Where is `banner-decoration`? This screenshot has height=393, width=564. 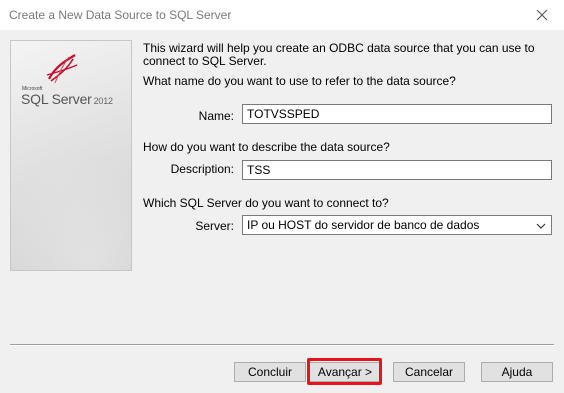
banner-decoration is located at coordinates (71, 215).